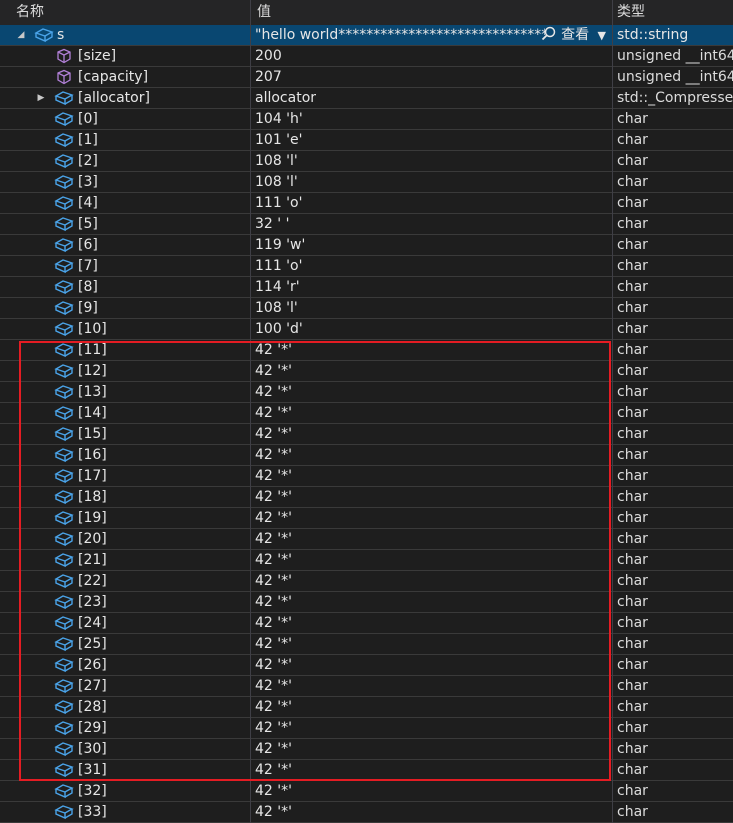  I want to click on watch-row: [21] 42 '*' char, so click(366, 560).